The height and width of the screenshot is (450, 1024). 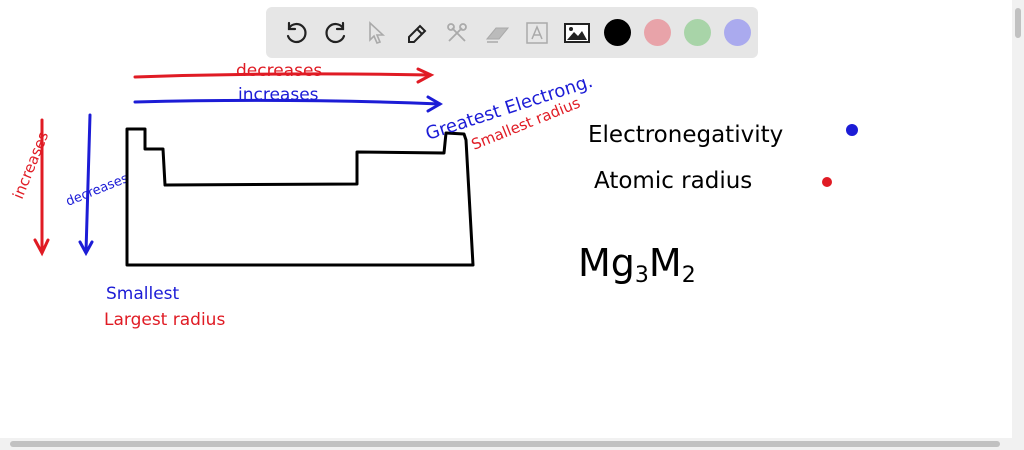 I want to click on vertical-scrollbar, so click(x=1018, y=219).